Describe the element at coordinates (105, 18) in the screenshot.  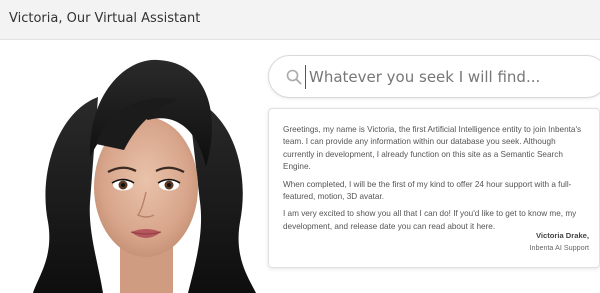
I see `page-title: Victoria, Our Virtual Assistant` at that location.